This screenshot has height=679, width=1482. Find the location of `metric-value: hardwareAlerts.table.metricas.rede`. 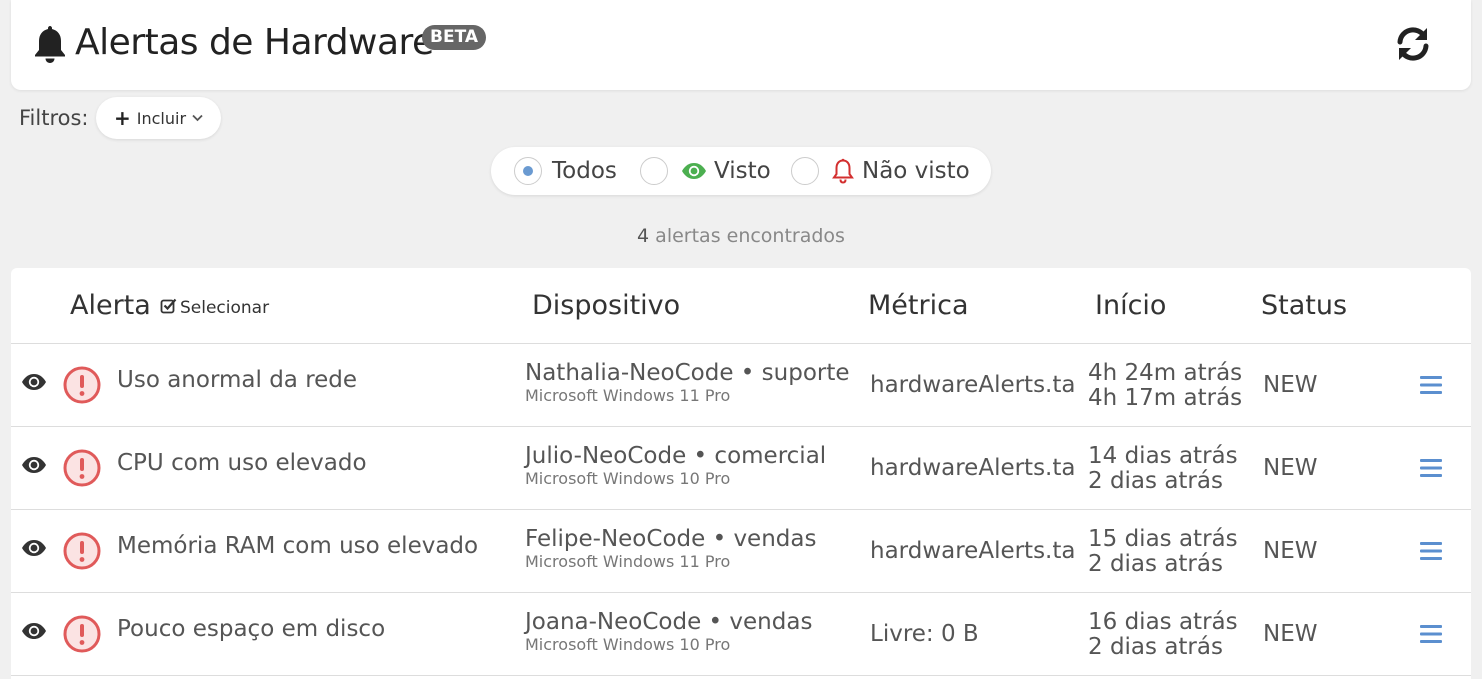

metric-value: hardwareAlerts.table.metricas.rede is located at coordinates (973, 385).